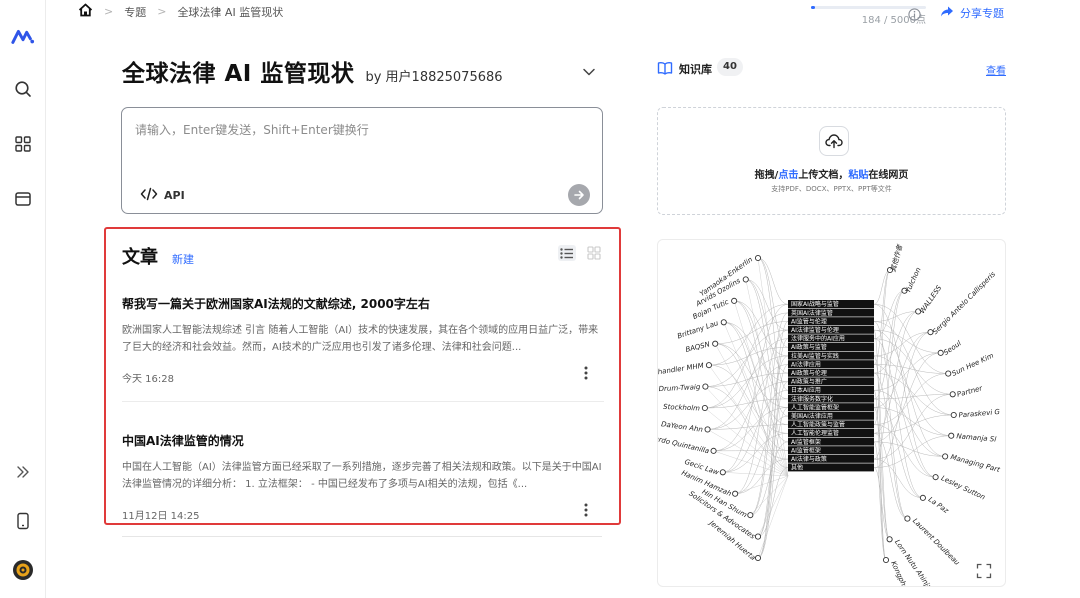  Describe the element at coordinates (567, 253) in the screenshot. I see `list-view-icon` at that location.